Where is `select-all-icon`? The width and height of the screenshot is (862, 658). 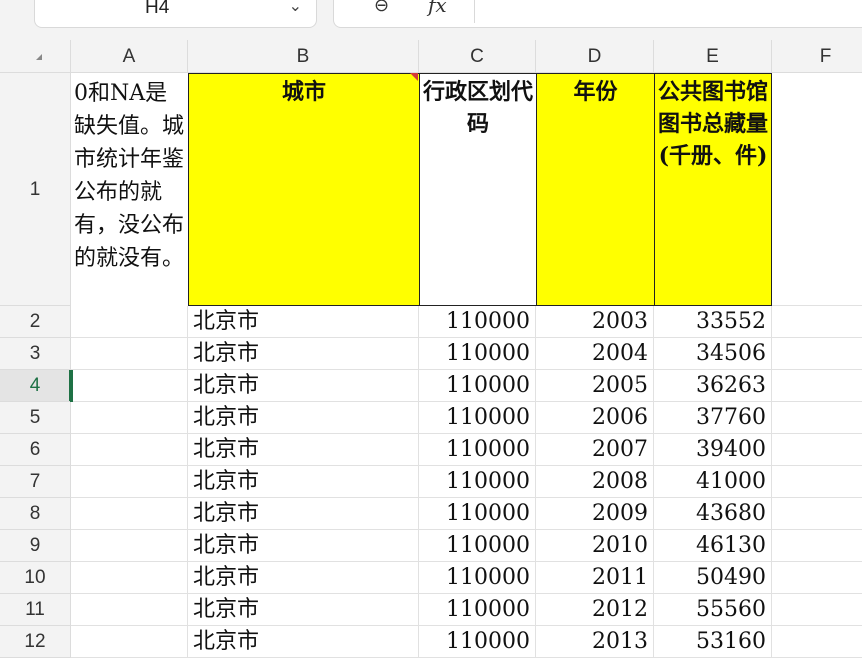 select-all-icon is located at coordinates (39, 57).